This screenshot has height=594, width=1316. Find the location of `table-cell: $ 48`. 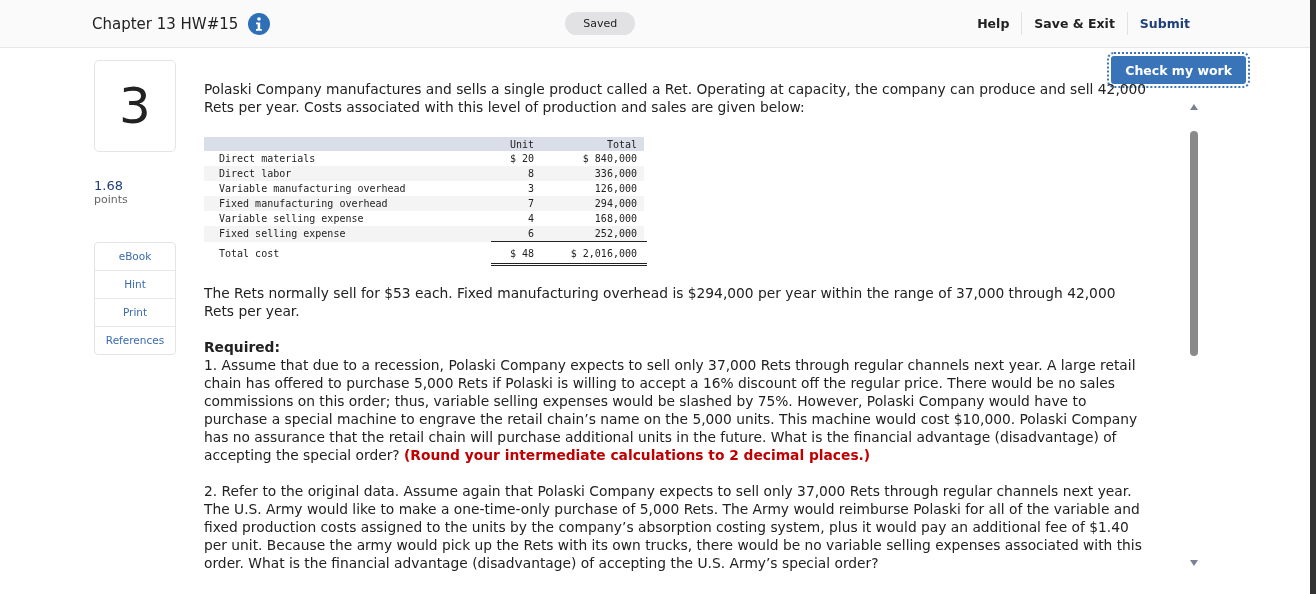

table-cell: $ 48 is located at coordinates (517, 255).